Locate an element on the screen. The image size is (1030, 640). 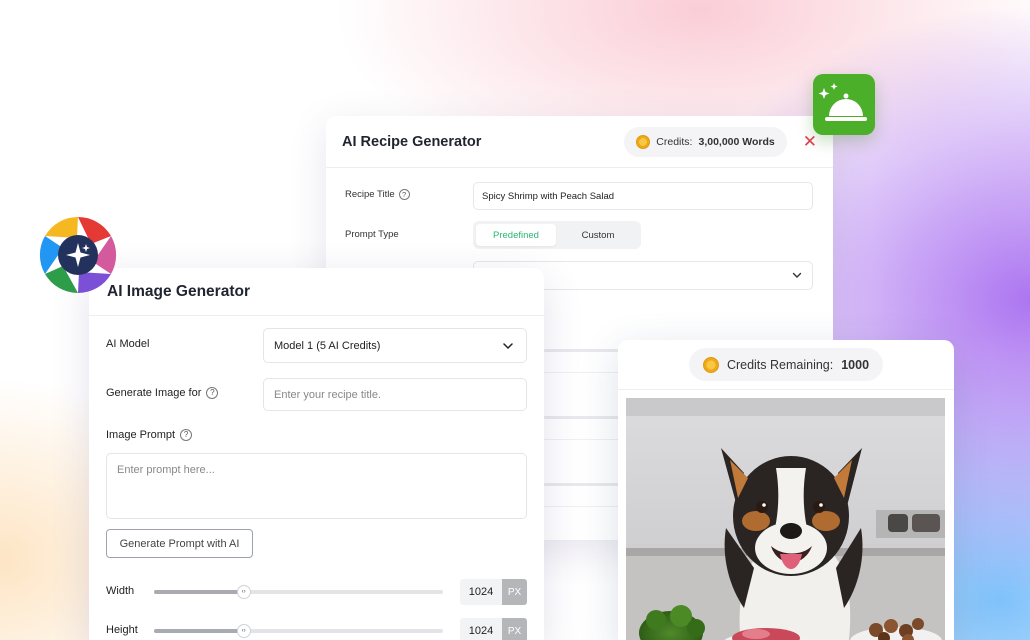
image-panel-title: AI Image Generator is located at coordinates (178, 291).